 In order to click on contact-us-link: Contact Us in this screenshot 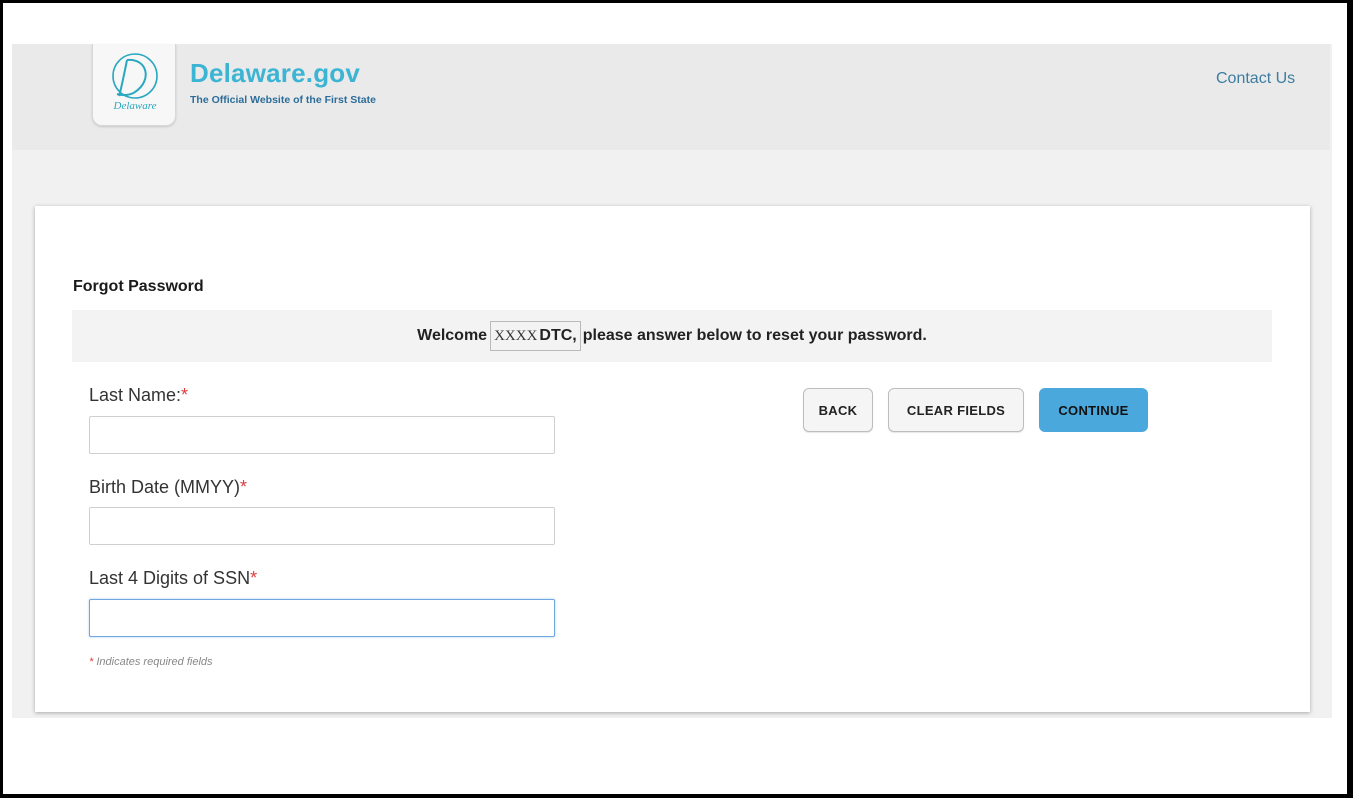, I will do `click(1255, 79)`.